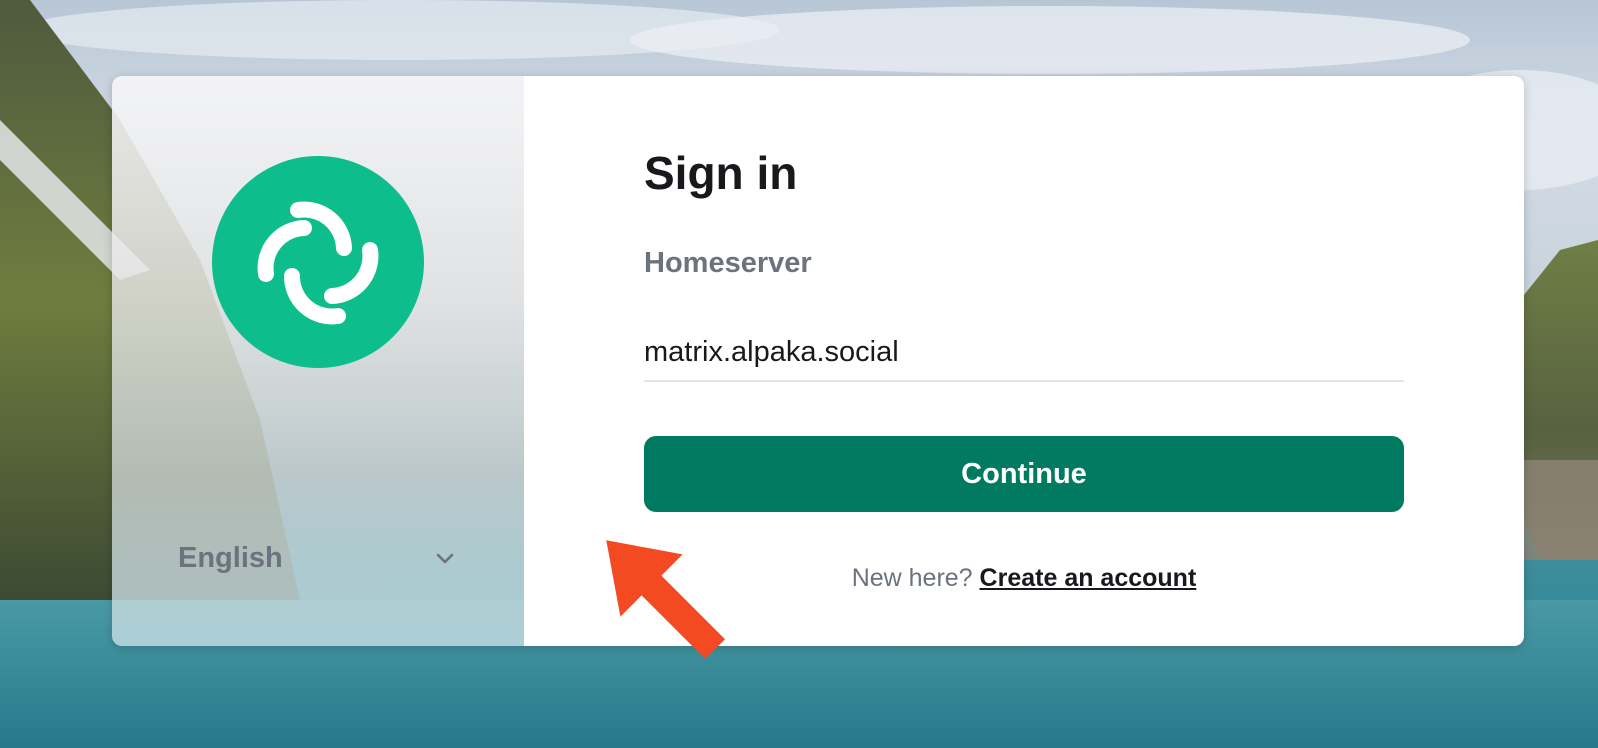 The width and height of the screenshot is (1598, 748). Describe the element at coordinates (1024, 353) in the screenshot. I see `homeserver-field` at that location.